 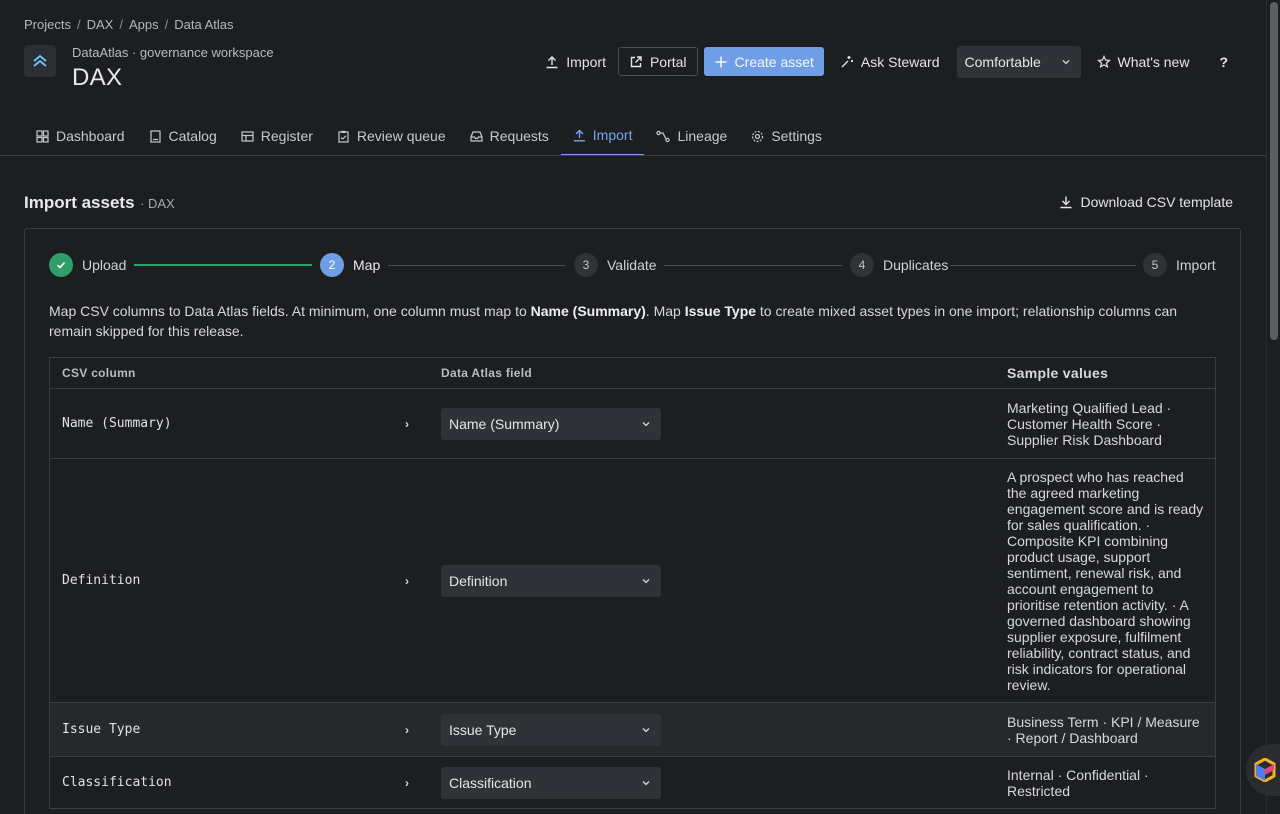 What do you see at coordinates (663, 136) in the screenshot?
I see `lineage-icon` at bounding box center [663, 136].